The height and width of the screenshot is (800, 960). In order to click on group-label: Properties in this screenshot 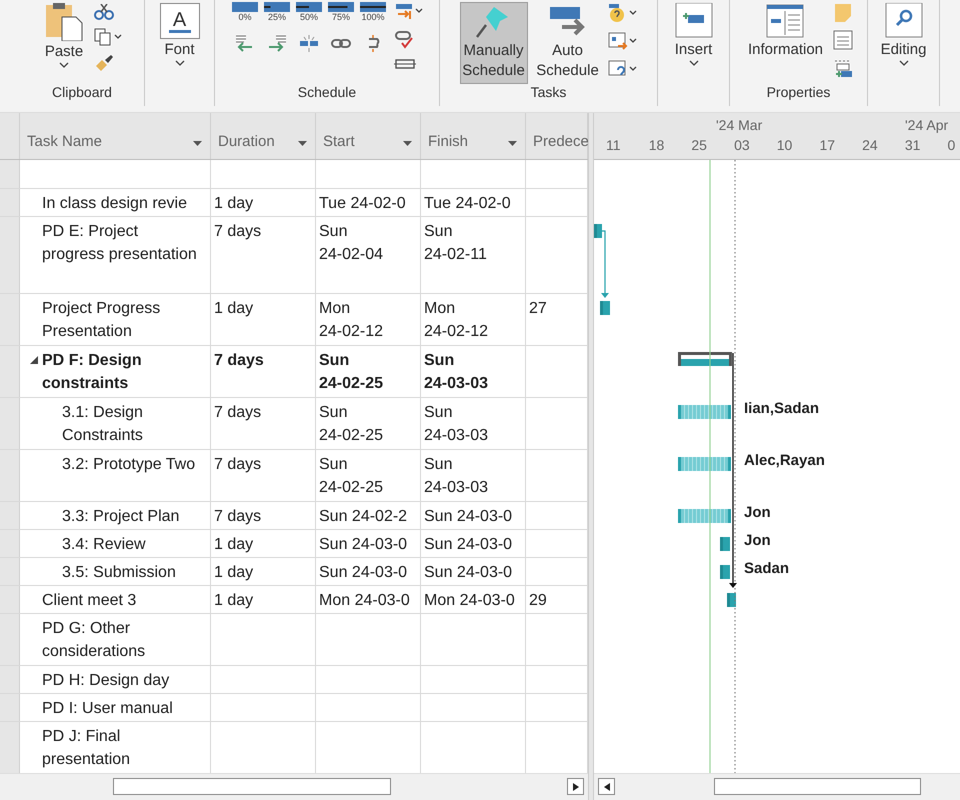, I will do `click(798, 92)`.